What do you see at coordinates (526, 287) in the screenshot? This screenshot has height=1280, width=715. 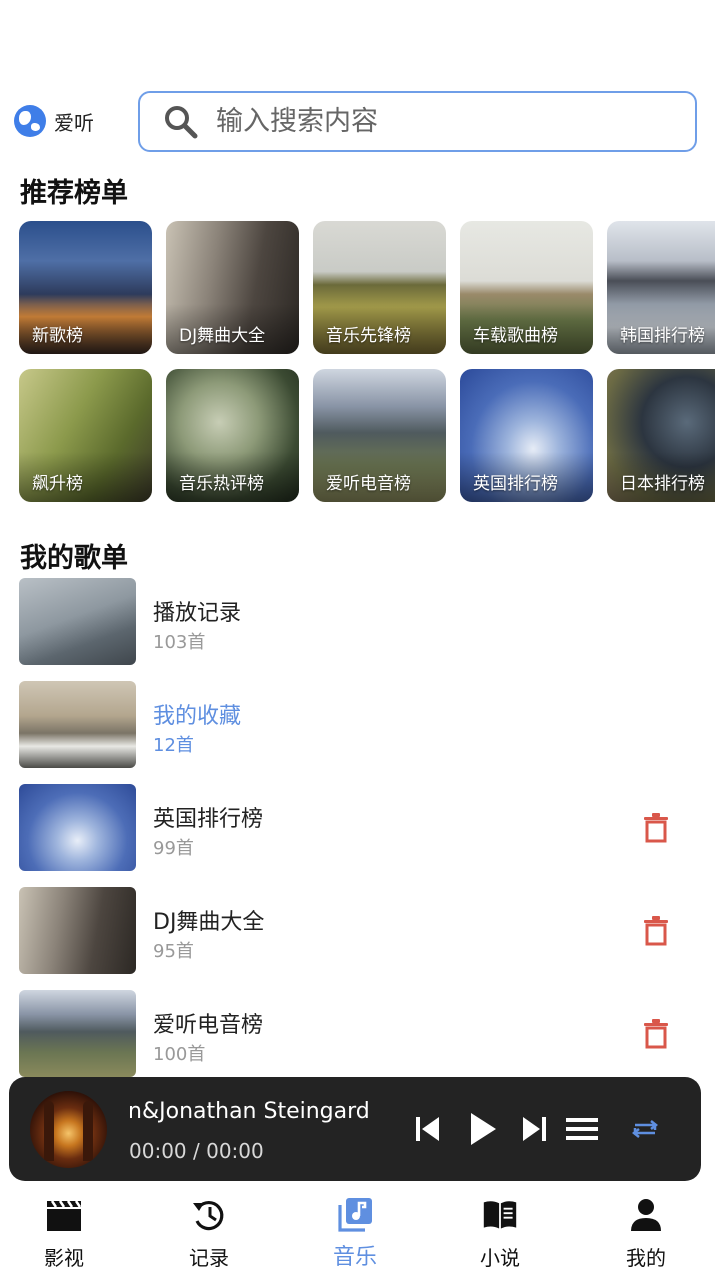 I see `chart-tile: 车载歌曲榜` at bounding box center [526, 287].